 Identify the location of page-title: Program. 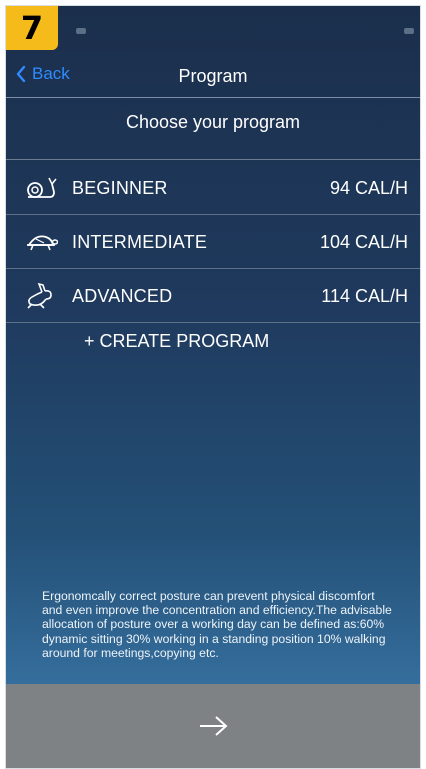
(213, 76).